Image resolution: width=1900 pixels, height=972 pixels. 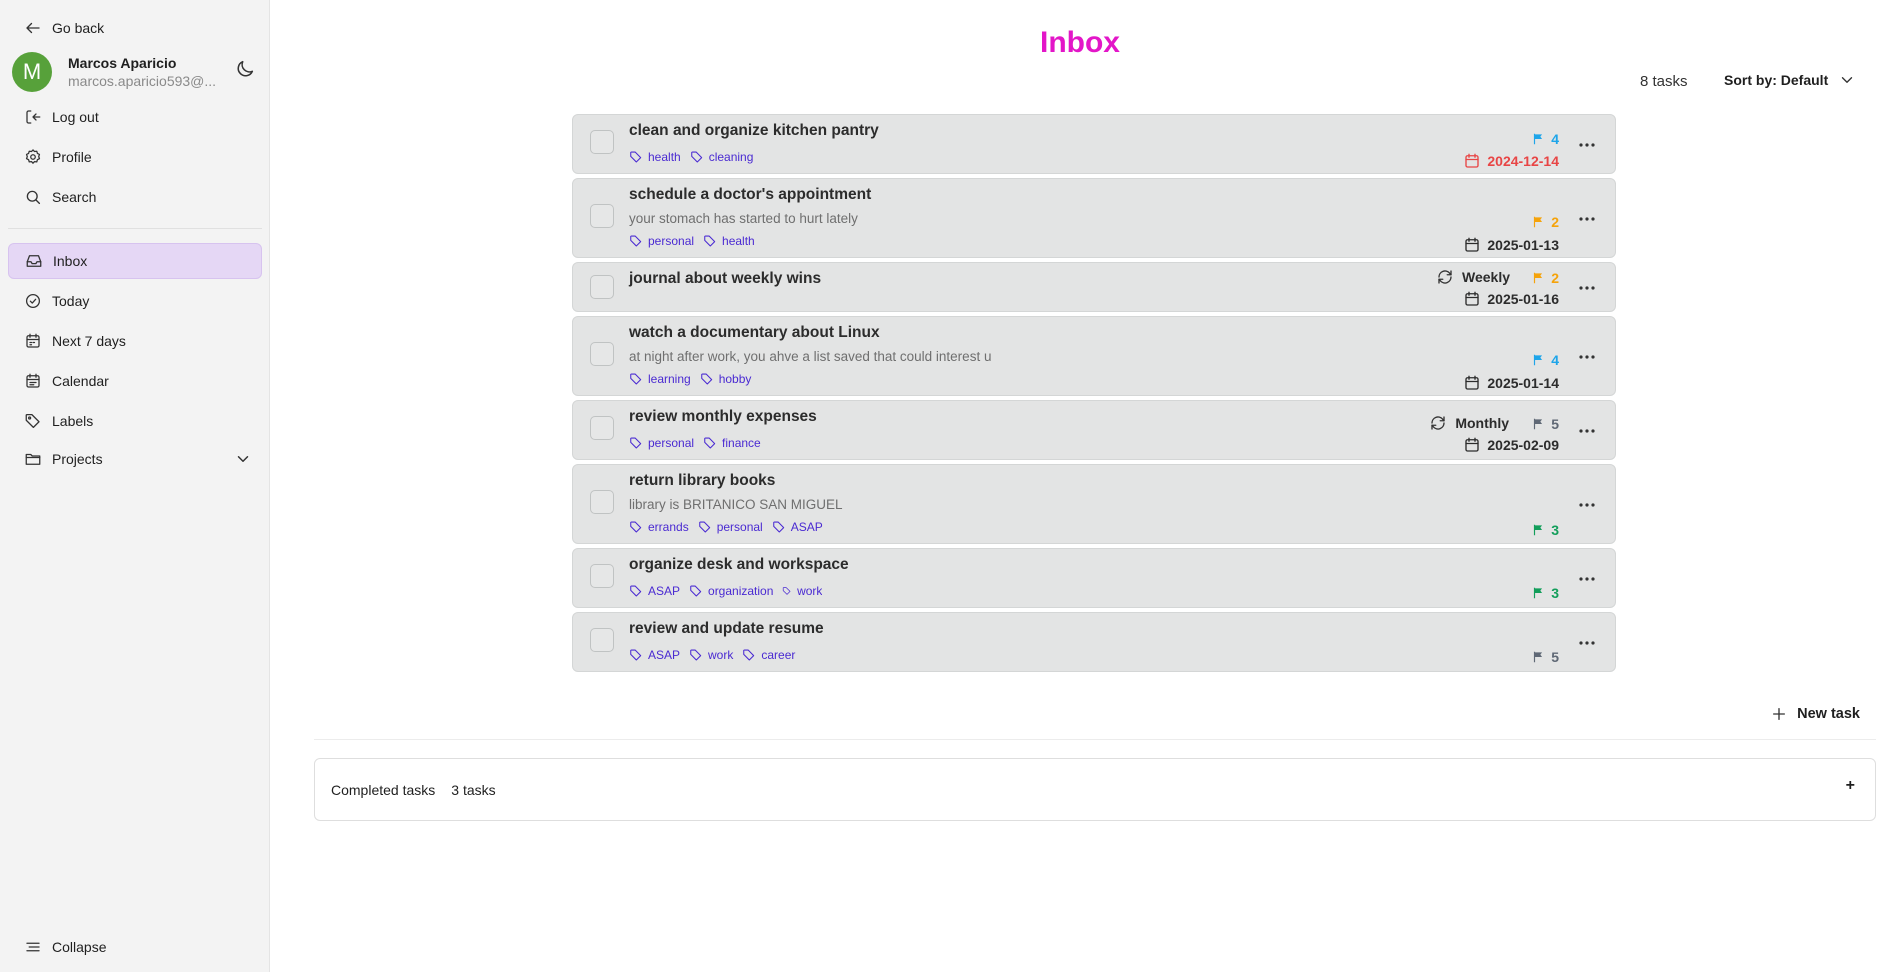 What do you see at coordinates (135, 421) in the screenshot?
I see `sidebar-item-labels: Labels` at bounding box center [135, 421].